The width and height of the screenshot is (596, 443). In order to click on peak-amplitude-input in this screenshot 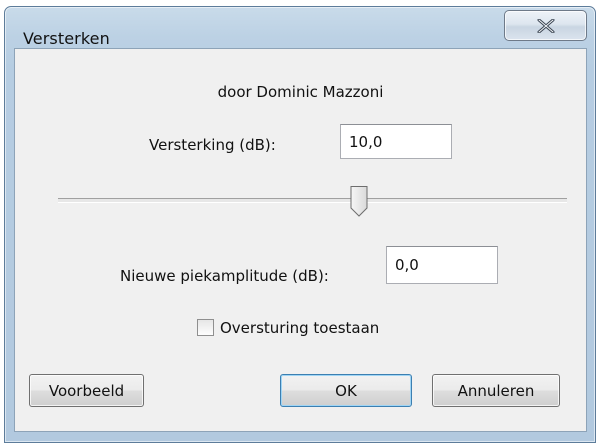, I will do `click(442, 265)`.